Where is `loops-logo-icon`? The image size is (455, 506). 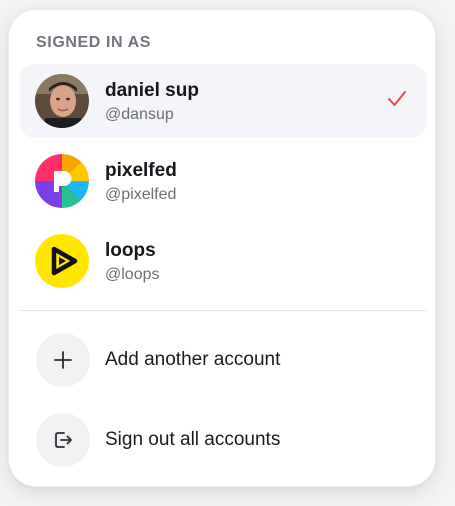
loops-logo-icon is located at coordinates (62, 261).